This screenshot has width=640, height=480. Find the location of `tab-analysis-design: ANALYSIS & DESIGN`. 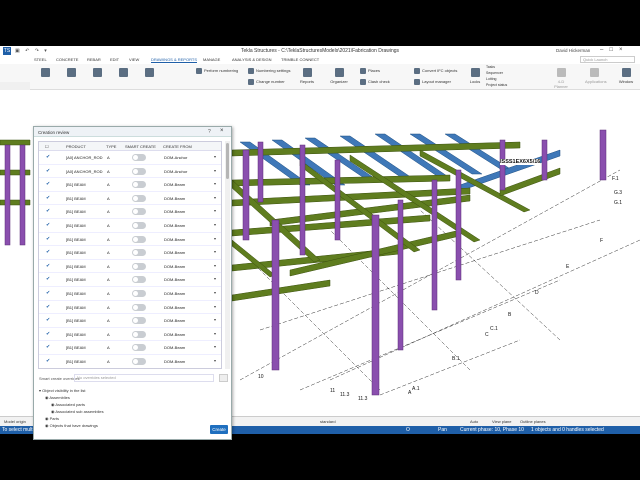

tab-analysis-design: ANALYSIS & DESIGN is located at coordinates (252, 59).